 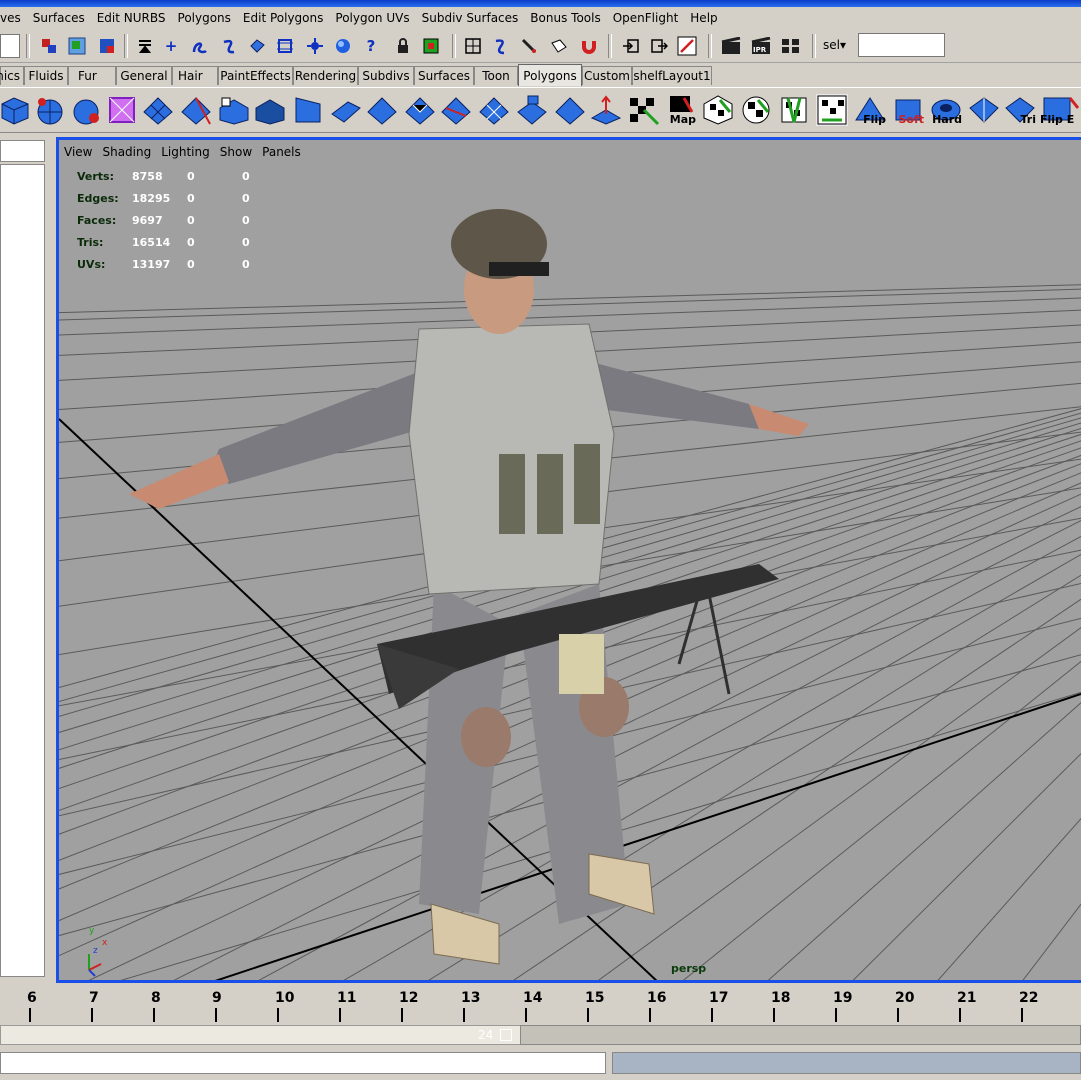 What do you see at coordinates (1060, 110) in the screenshot?
I see `flip-edge-button: Flip E` at bounding box center [1060, 110].